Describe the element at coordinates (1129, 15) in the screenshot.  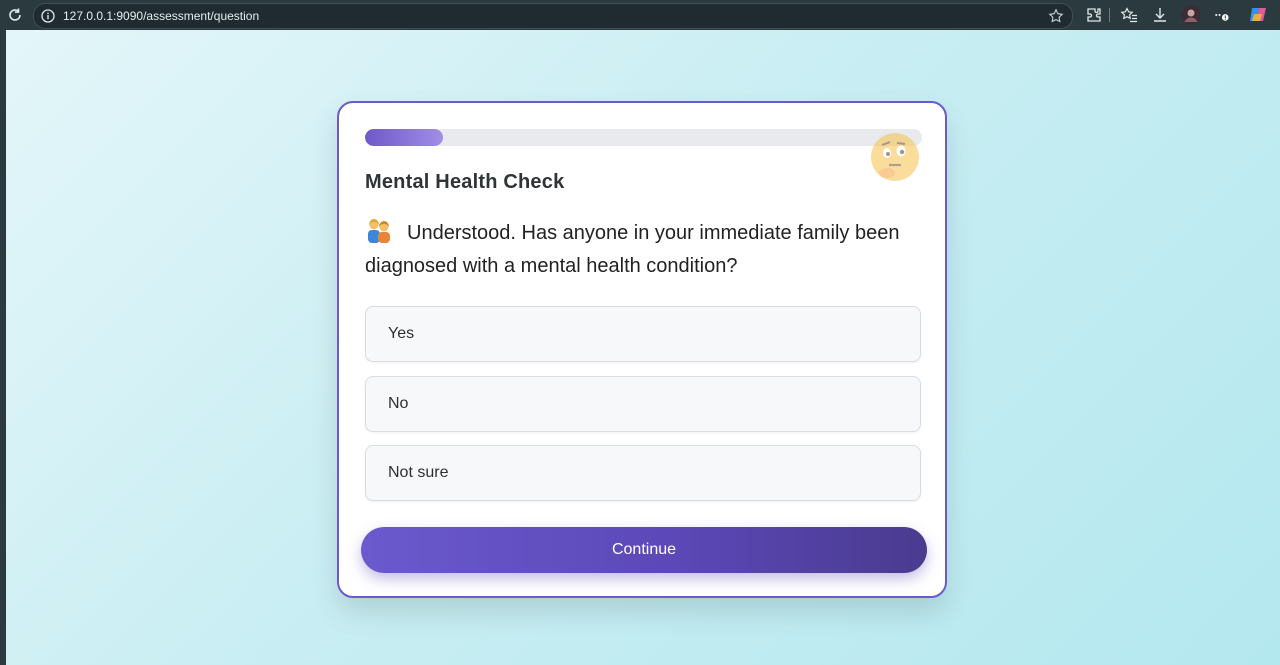
I see `favorites-icon` at that location.